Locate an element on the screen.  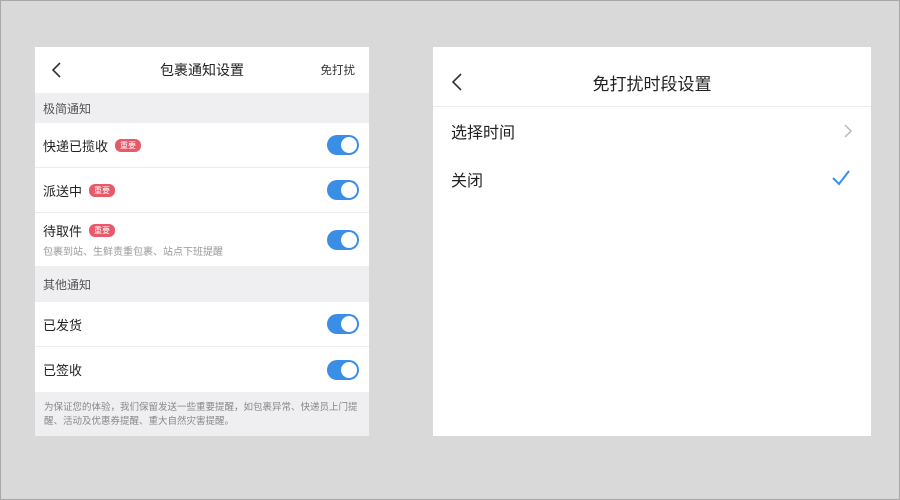
toggle-delivering is located at coordinates (343, 190).